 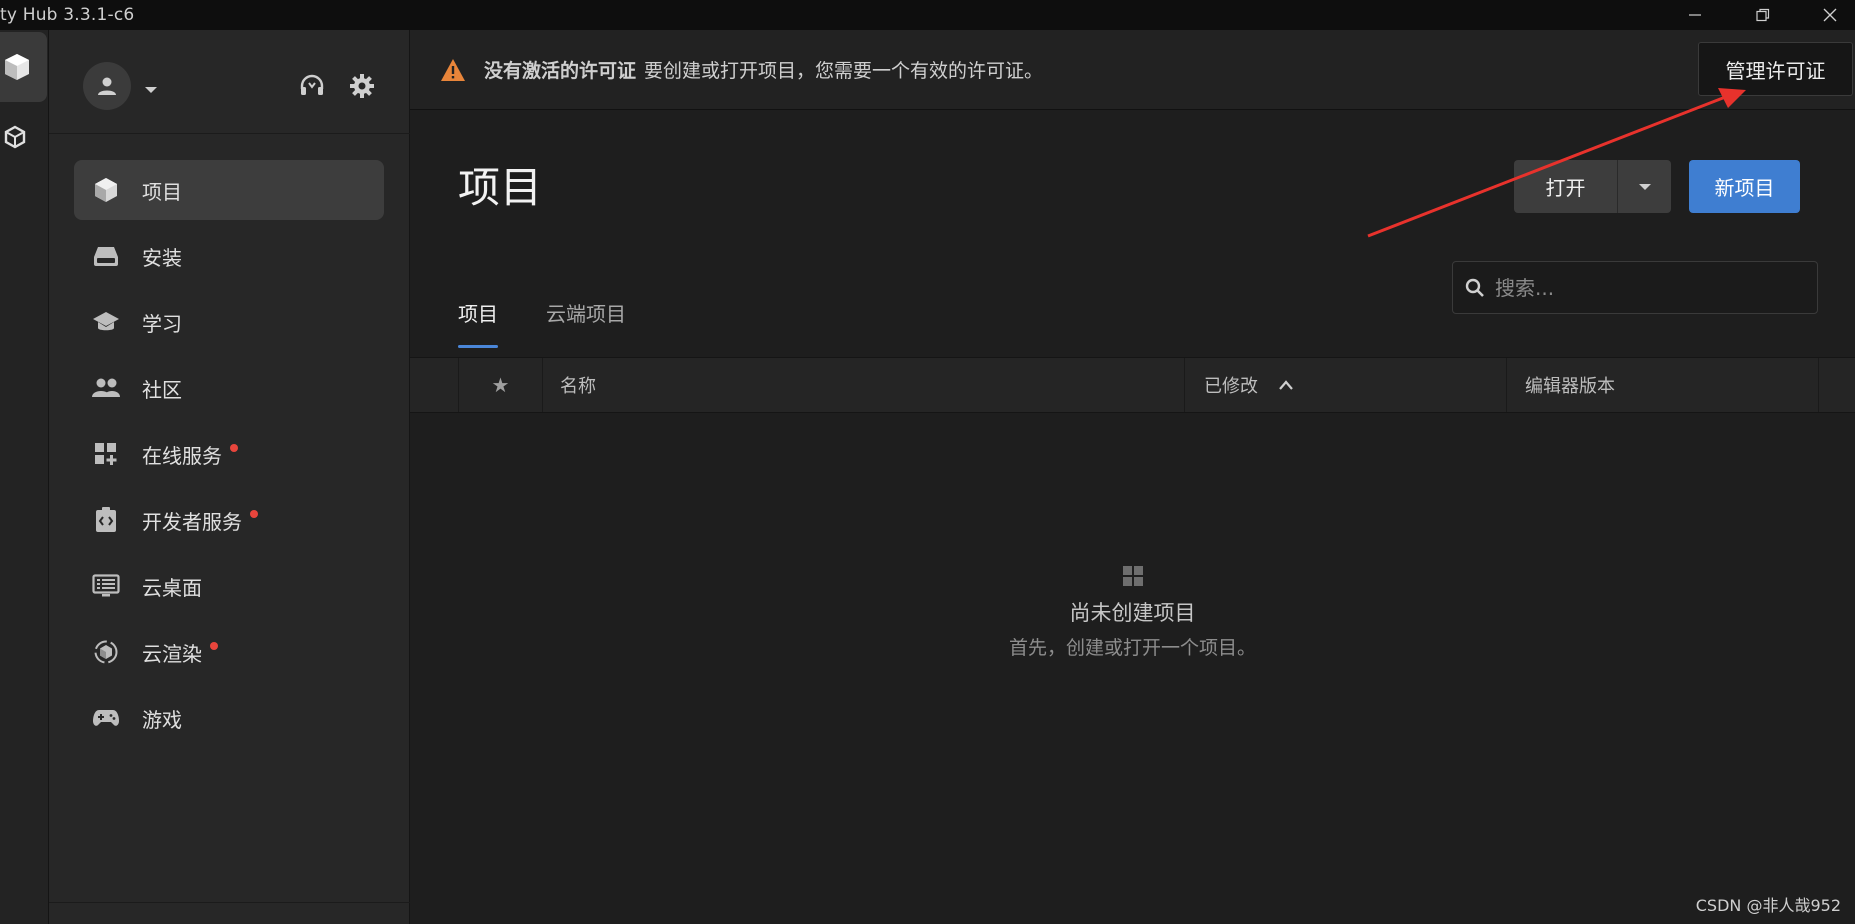 What do you see at coordinates (1231, 386) in the screenshot?
I see `modified-column-label: 已修改` at bounding box center [1231, 386].